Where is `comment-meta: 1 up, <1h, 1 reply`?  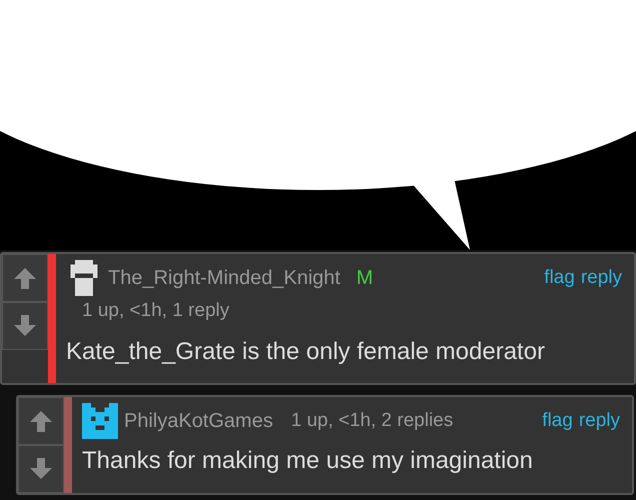 comment-meta: 1 up, <1h, 1 reply is located at coordinates (155, 311).